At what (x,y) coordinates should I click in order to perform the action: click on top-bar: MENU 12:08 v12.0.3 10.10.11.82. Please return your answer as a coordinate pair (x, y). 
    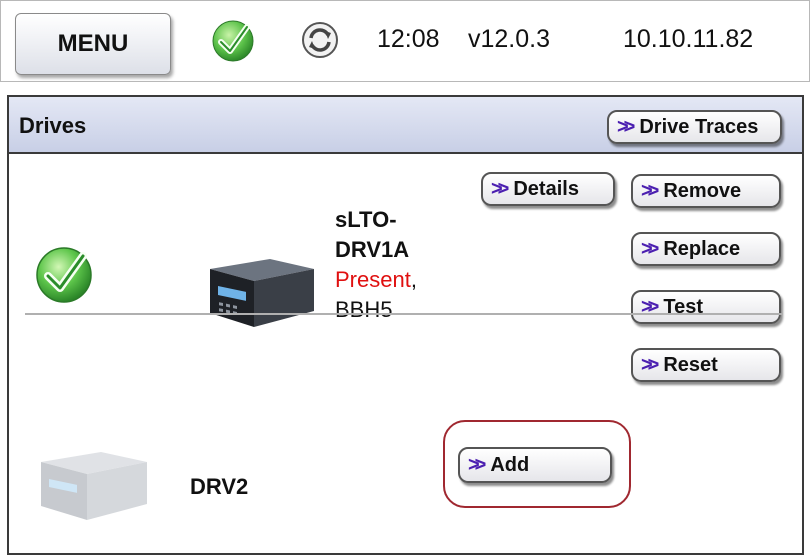
    Looking at the image, I should click on (405, 41).